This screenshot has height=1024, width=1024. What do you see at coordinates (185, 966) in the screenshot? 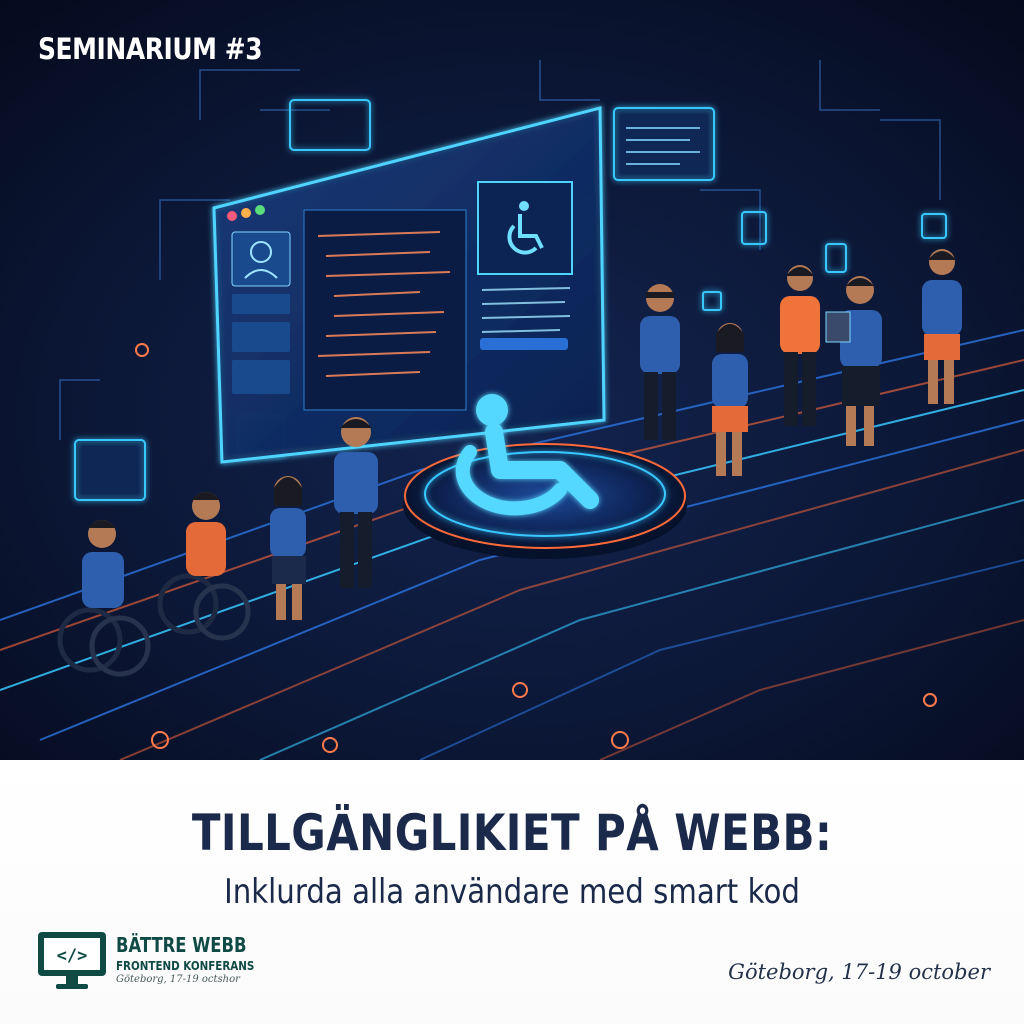
I see `logo-tagline: FRONTEND KONFERANS` at bounding box center [185, 966].